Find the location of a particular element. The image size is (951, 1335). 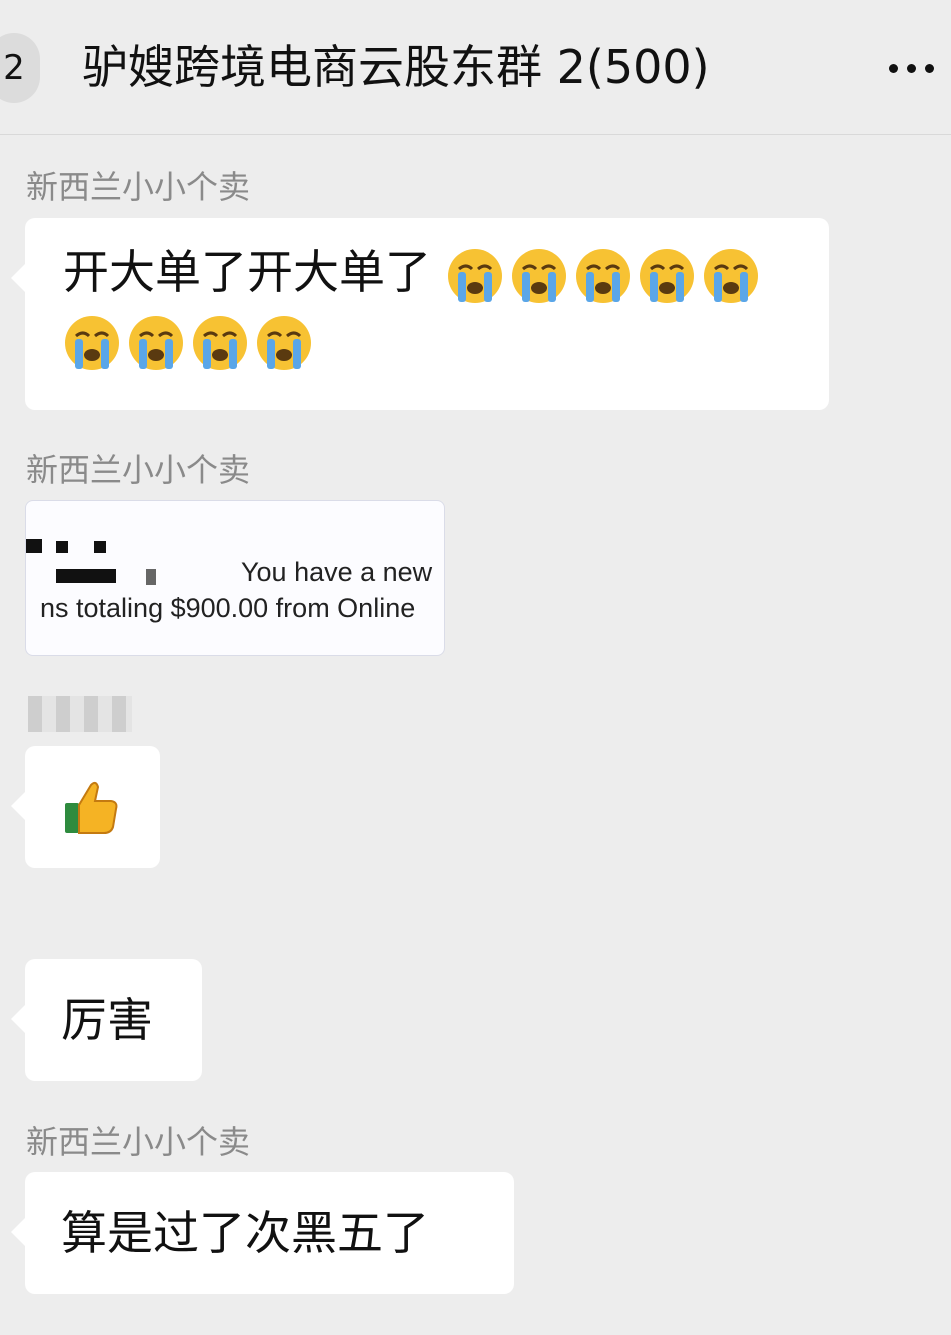

message-bubble is located at coordinates (85, 807).